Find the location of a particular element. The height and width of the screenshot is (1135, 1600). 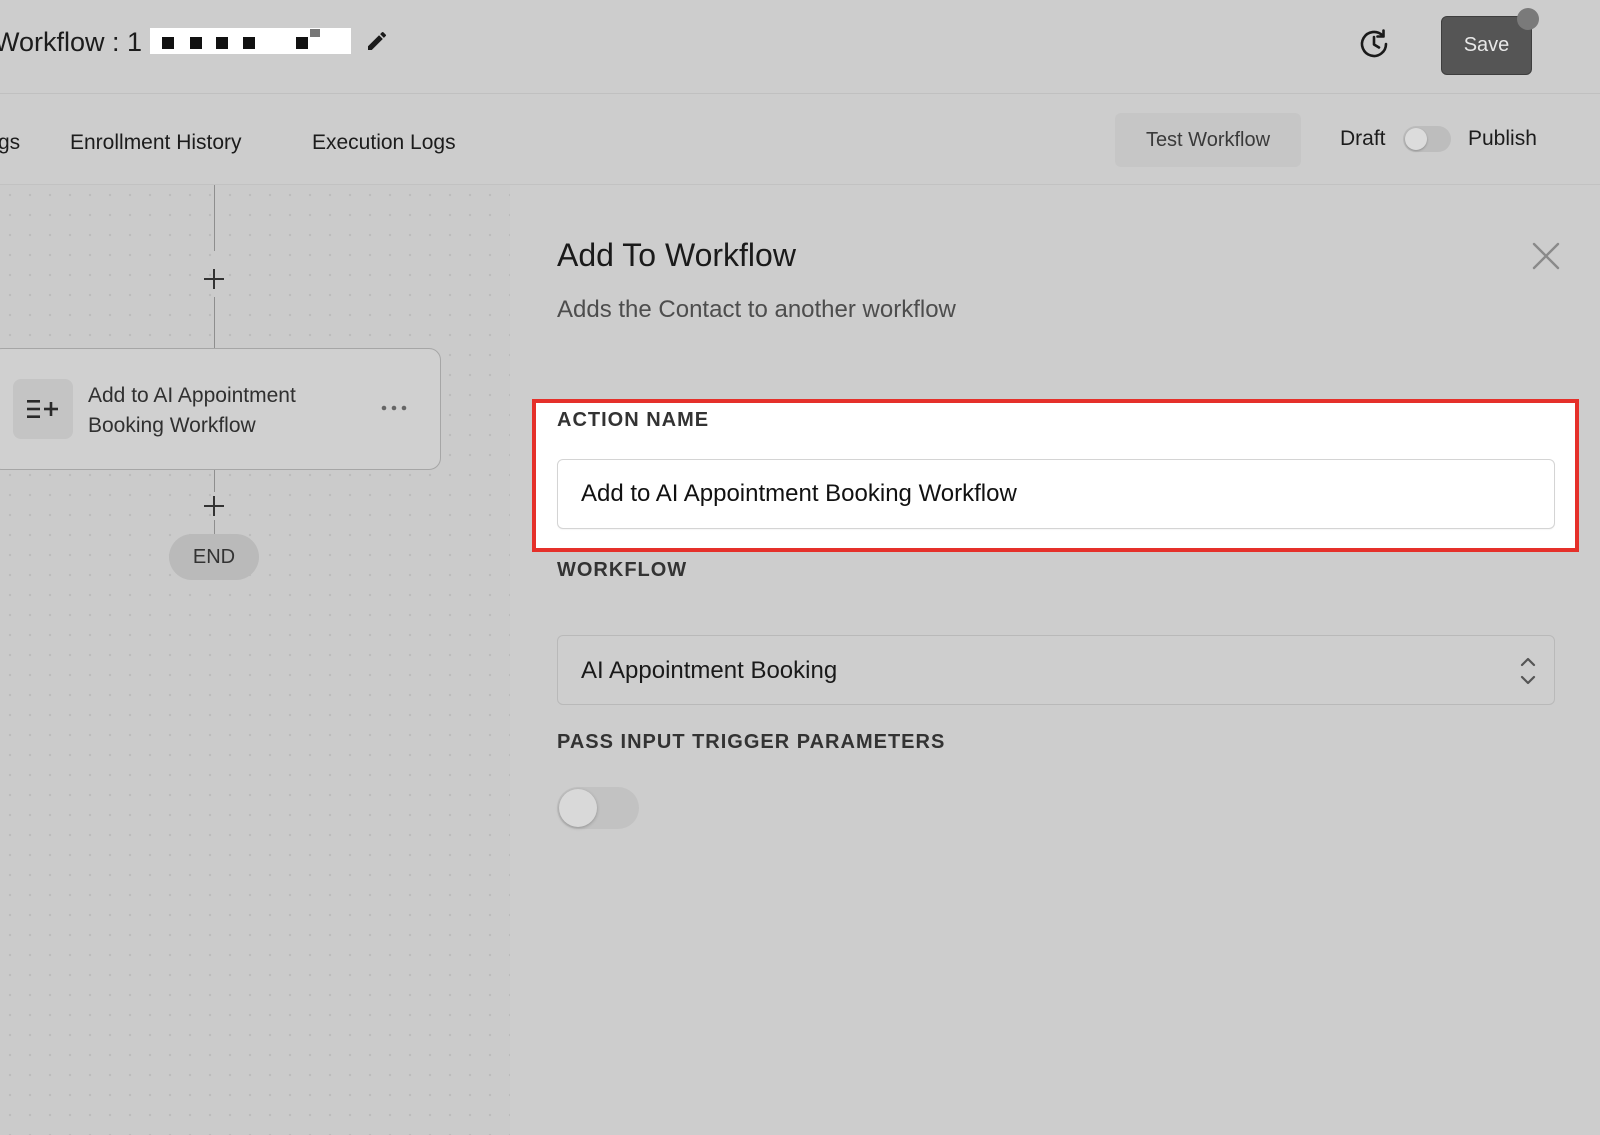

workflow-label: WORKFLOW is located at coordinates (622, 570).